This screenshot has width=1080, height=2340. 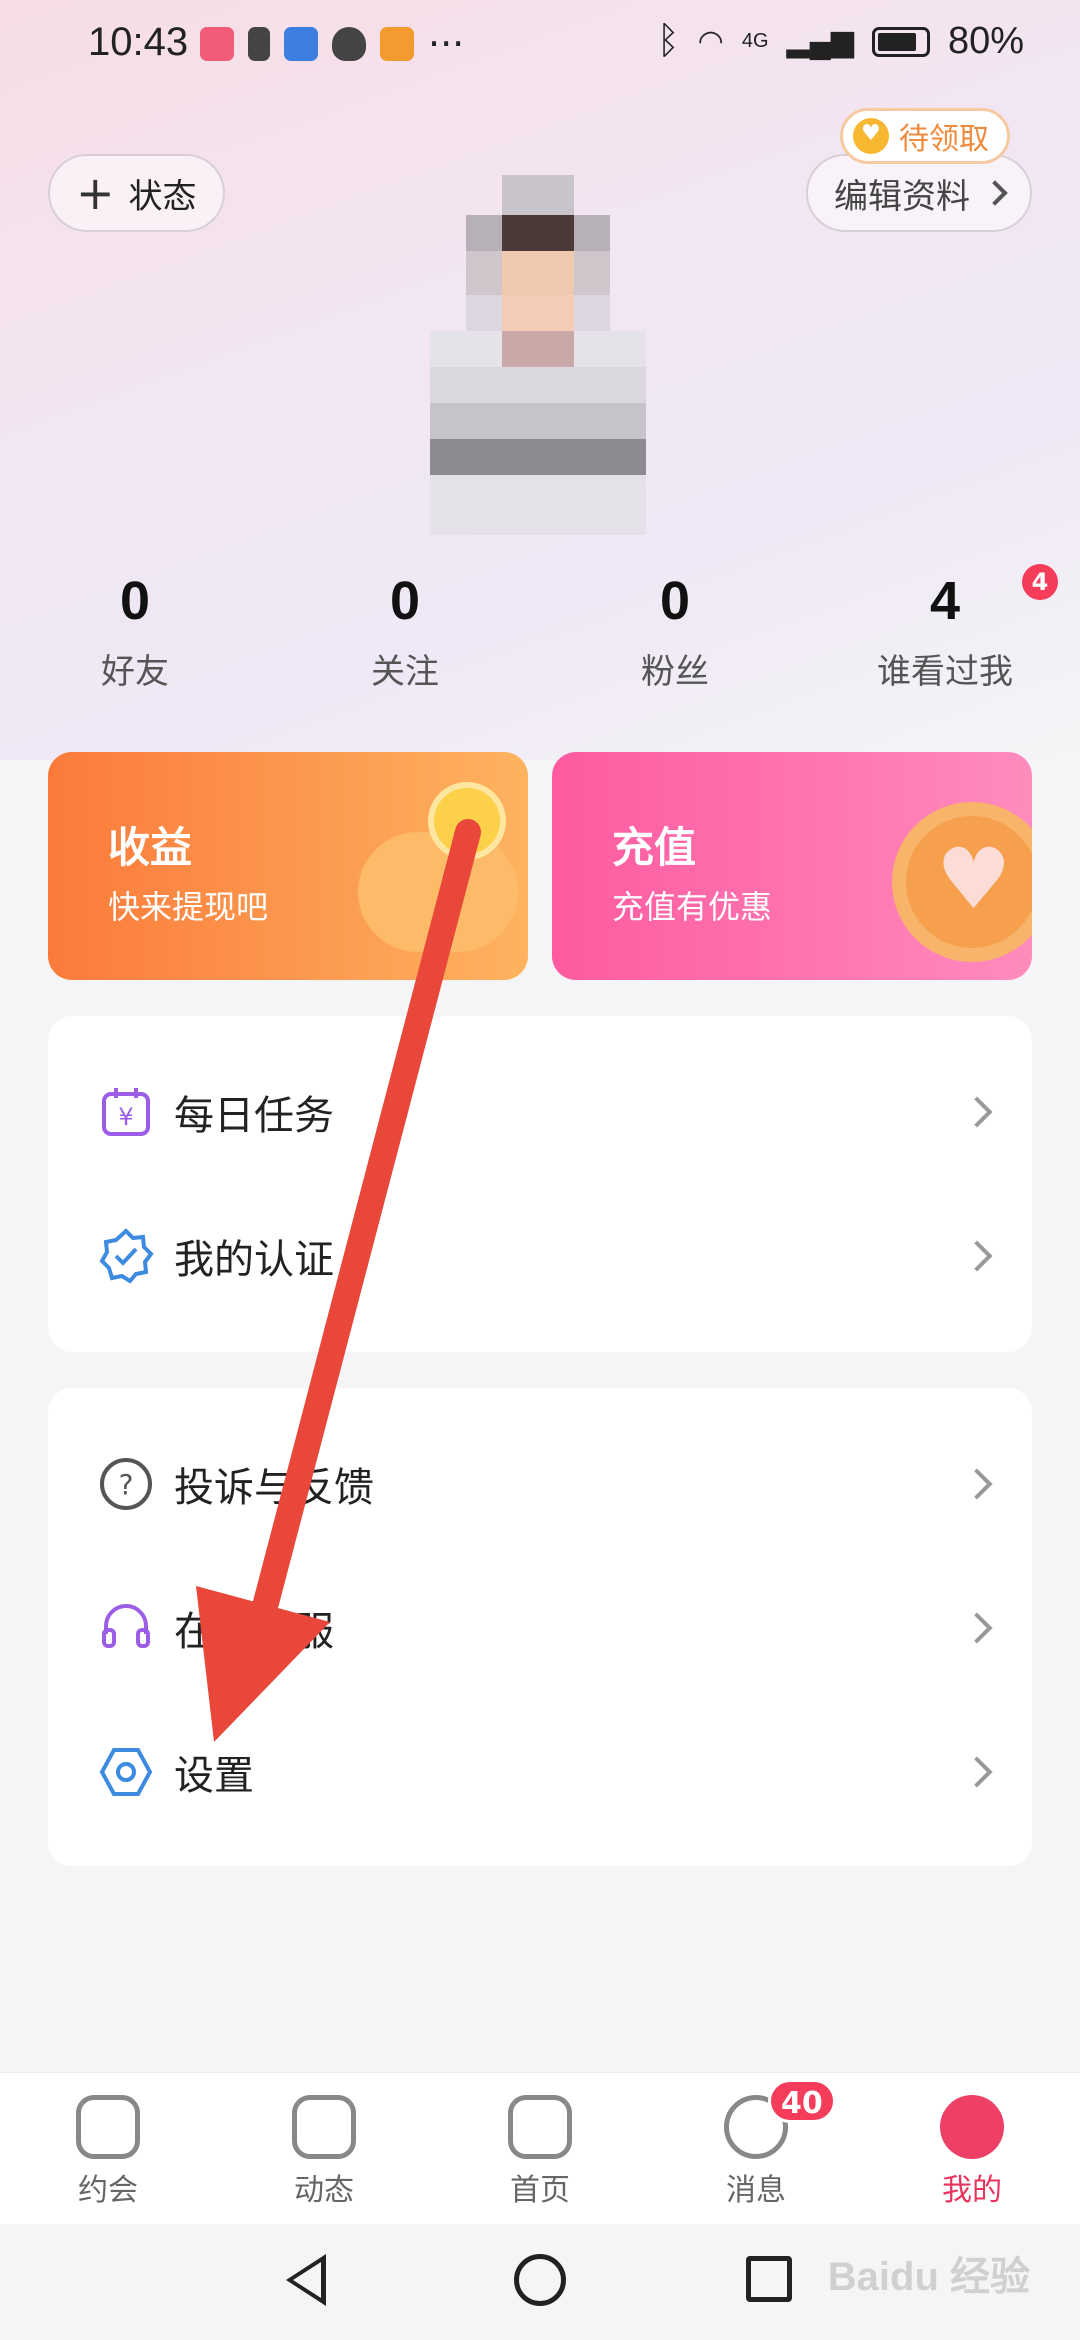 I want to click on reward-badge-label: 待领取, so click(x=944, y=139).